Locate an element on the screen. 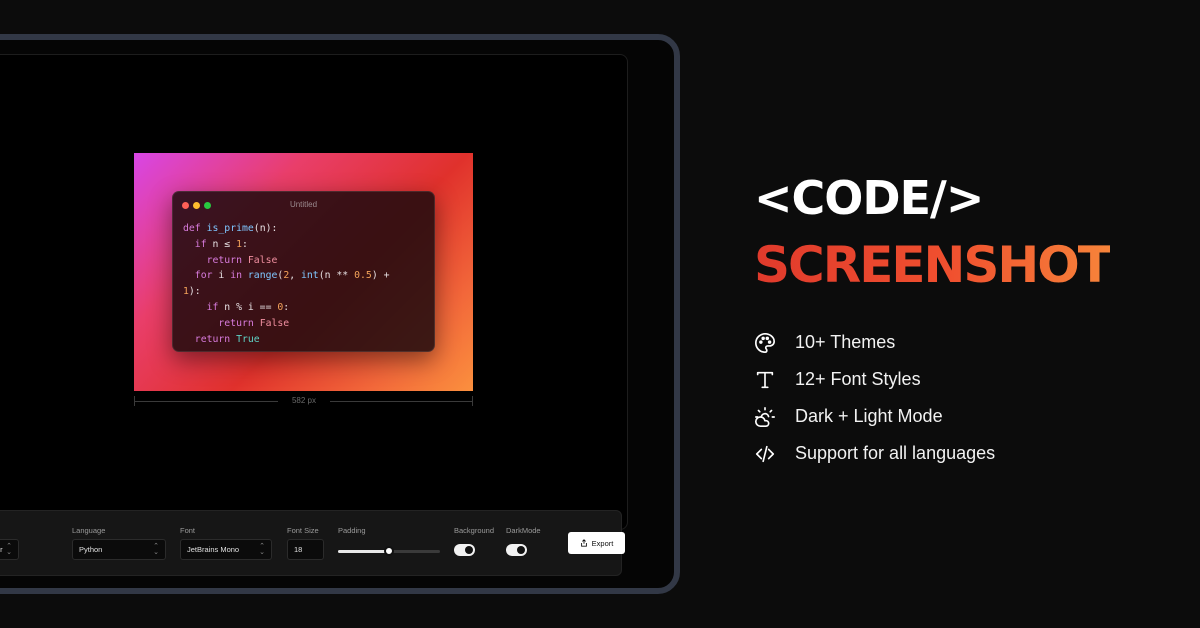 The width and height of the screenshot is (1200, 628). width-label: 582 px is located at coordinates (304, 400).